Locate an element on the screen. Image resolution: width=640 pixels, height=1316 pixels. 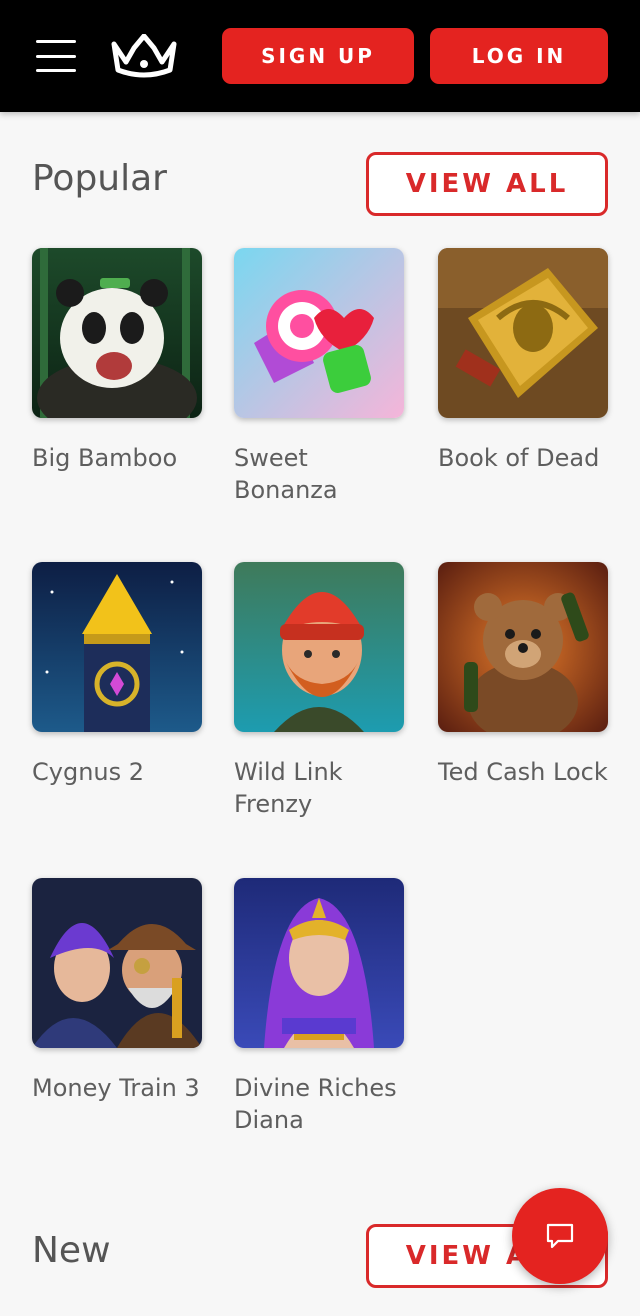
chat-button is located at coordinates (560, 1236).